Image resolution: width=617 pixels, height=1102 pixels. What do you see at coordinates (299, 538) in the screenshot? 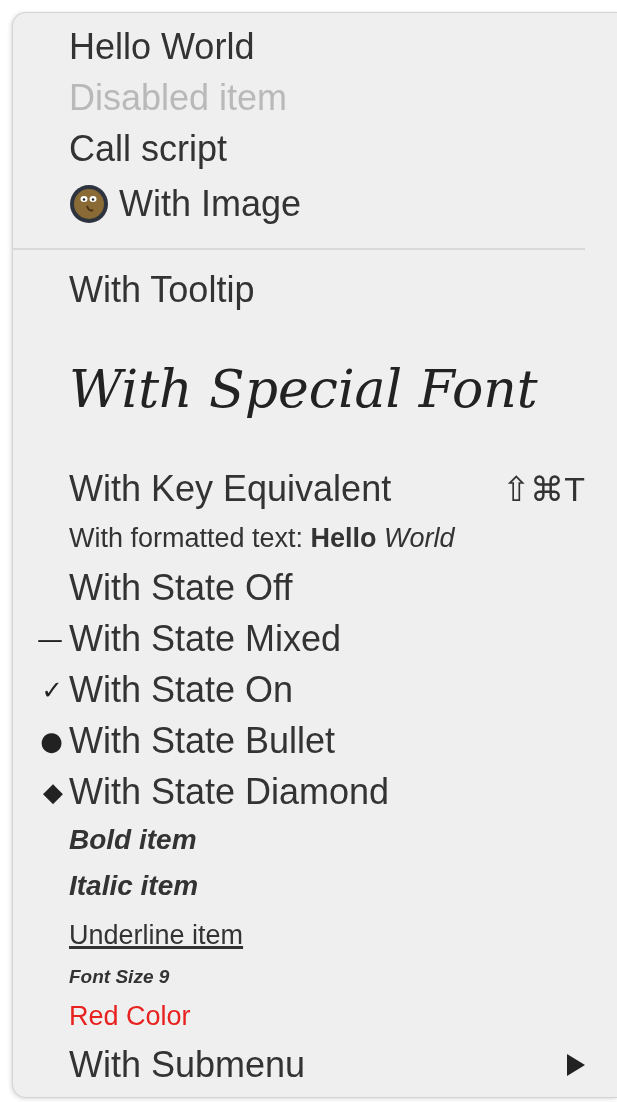
I see `menu-item: With formatted text: Hello World` at bounding box center [299, 538].